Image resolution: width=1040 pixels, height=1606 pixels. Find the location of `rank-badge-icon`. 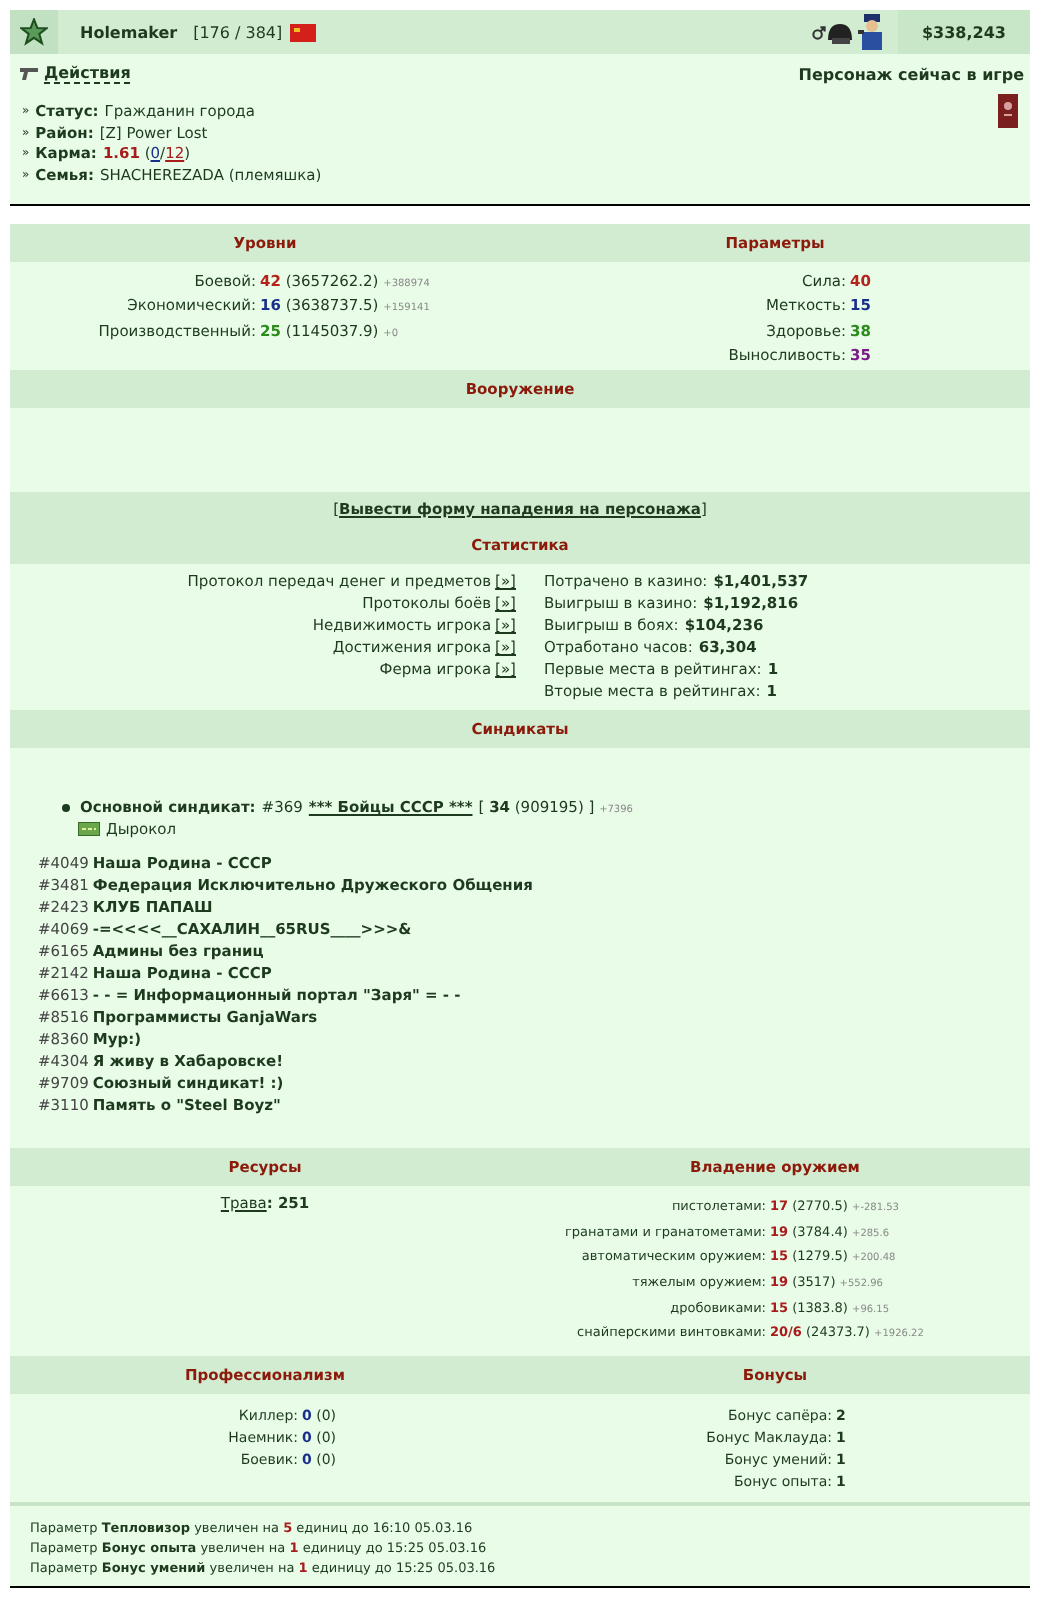

rank-badge-icon is located at coordinates (89, 829).